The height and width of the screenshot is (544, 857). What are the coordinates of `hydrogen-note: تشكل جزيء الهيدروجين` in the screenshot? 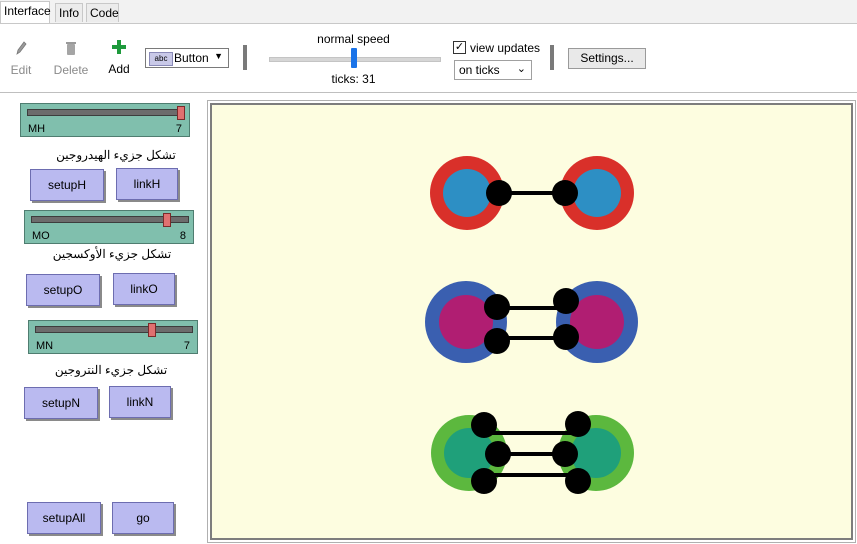 It's located at (116, 155).